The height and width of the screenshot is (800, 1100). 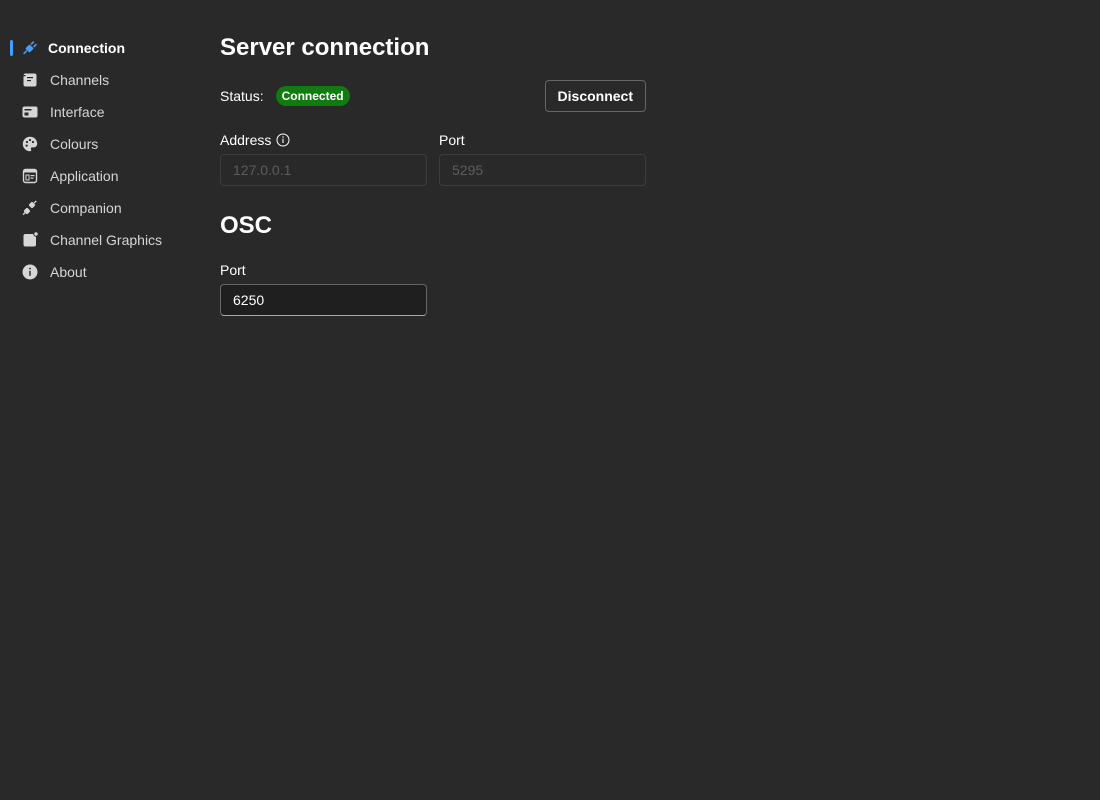 What do you see at coordinates (283, 140) in the screenshot?
I see `info-circle-icon` at bounding box center [283, 140].